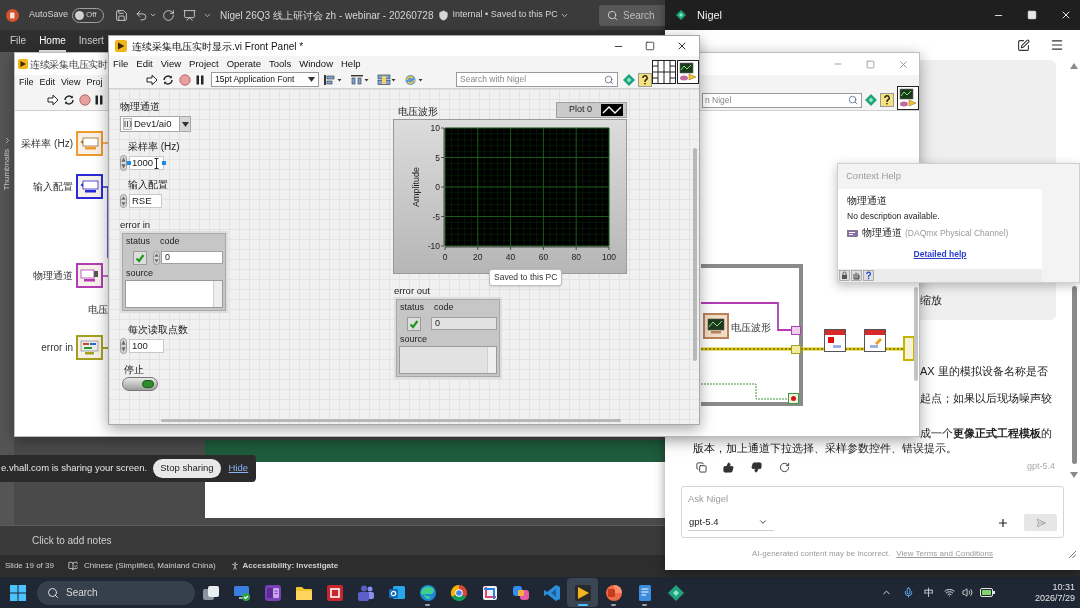 This screenshot has height=608, width=1080. I want to click on stop-sharing-button: Stop sharing, so click(187, 468).